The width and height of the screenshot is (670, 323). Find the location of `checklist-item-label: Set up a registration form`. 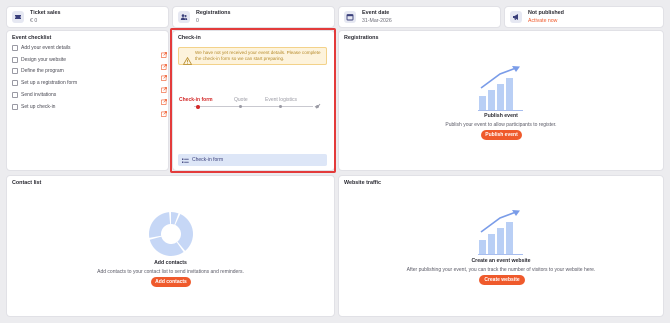

checklist-item-label: Set up a registration form is located at coordinates (49, 83).